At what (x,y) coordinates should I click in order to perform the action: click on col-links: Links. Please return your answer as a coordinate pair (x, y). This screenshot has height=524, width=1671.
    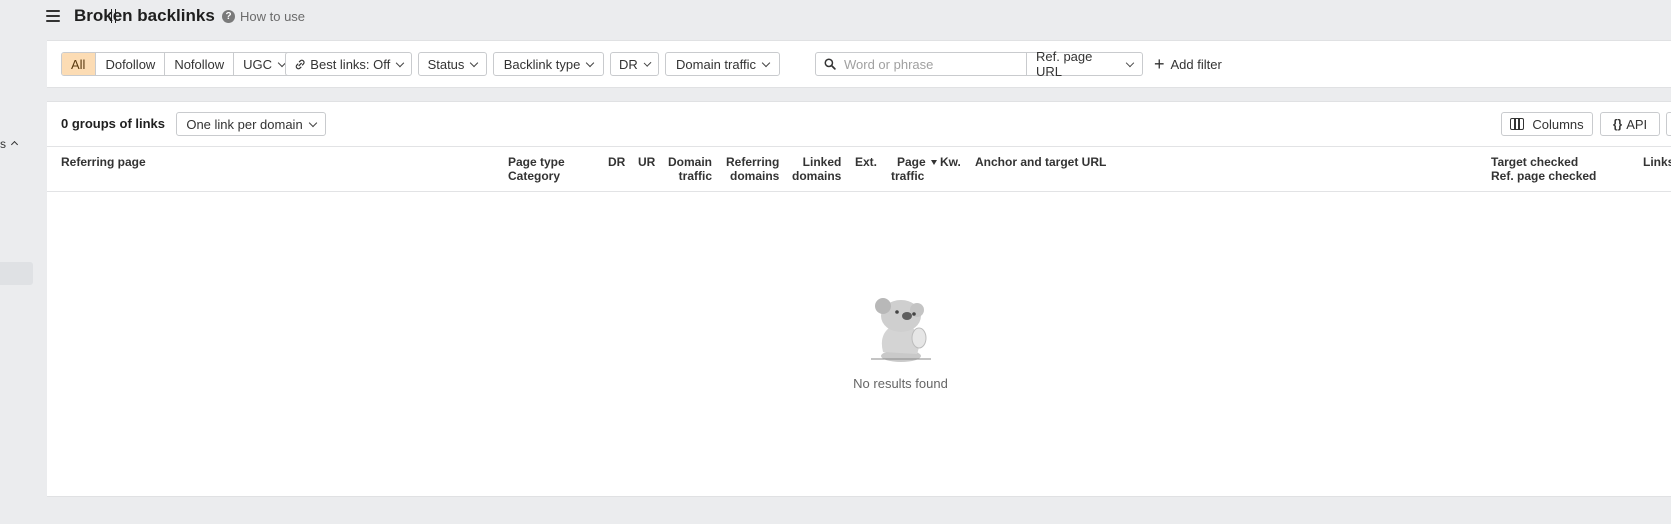
    Looking at the image, I should click on (1657, 162).